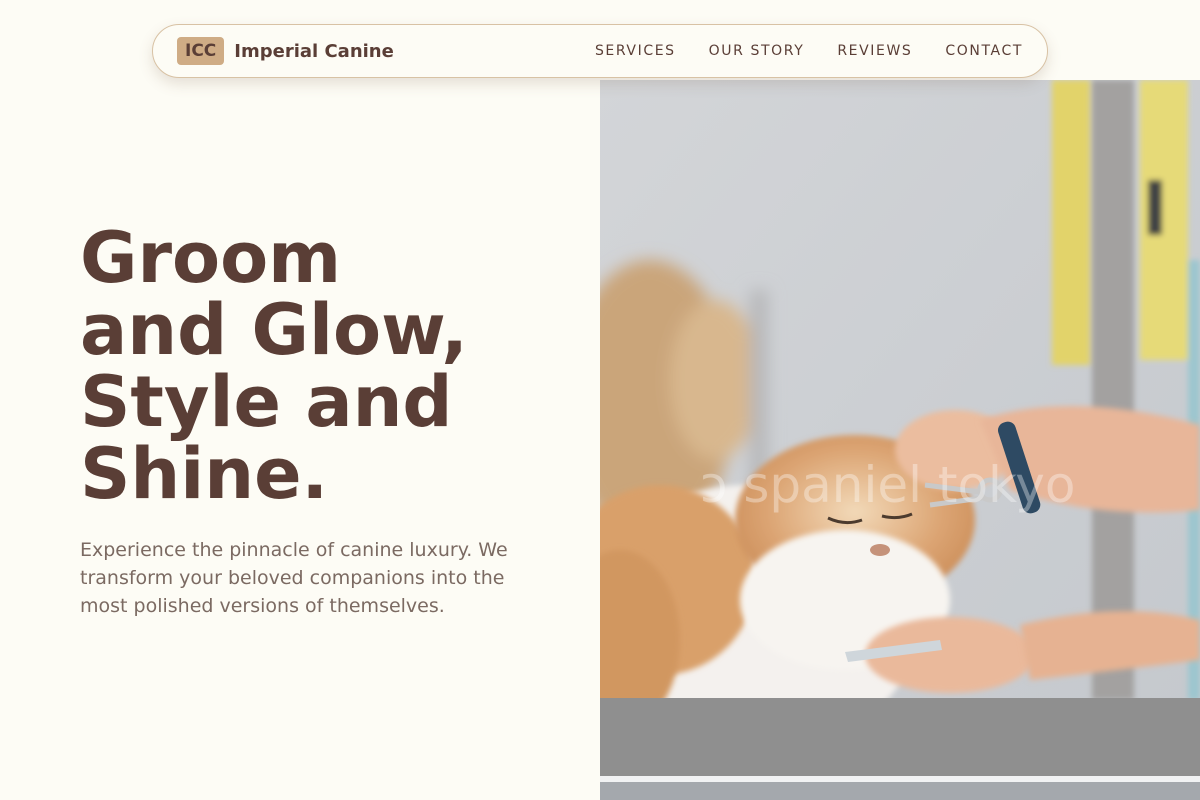 The width and height of the screenshot is (1200, 800). Describe the element at coordinates (888, 485) in the screenshot. I see `photo-watermark: ɔ spaniel tokyo` at that location.